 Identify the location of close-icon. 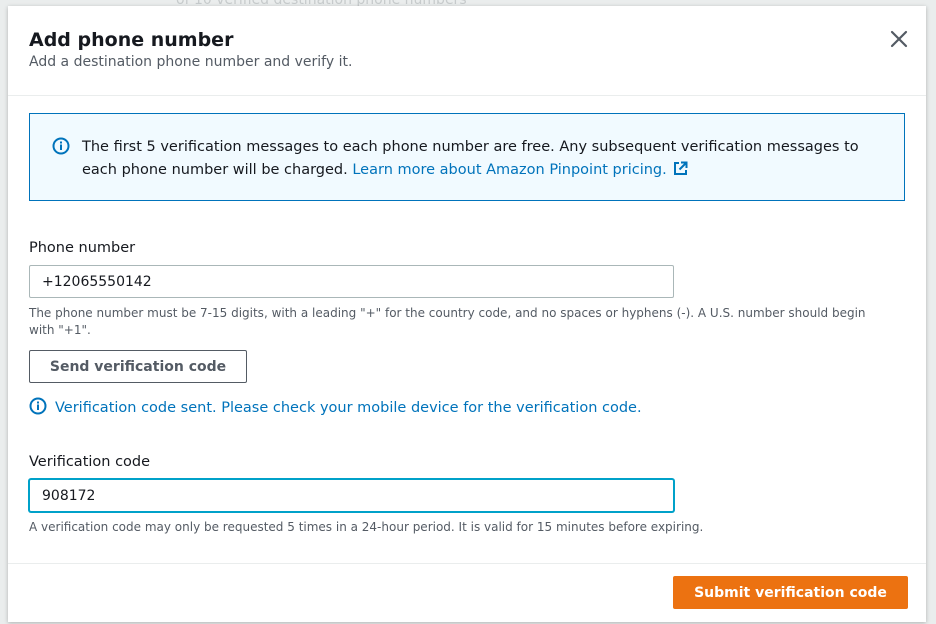
(899, 39).